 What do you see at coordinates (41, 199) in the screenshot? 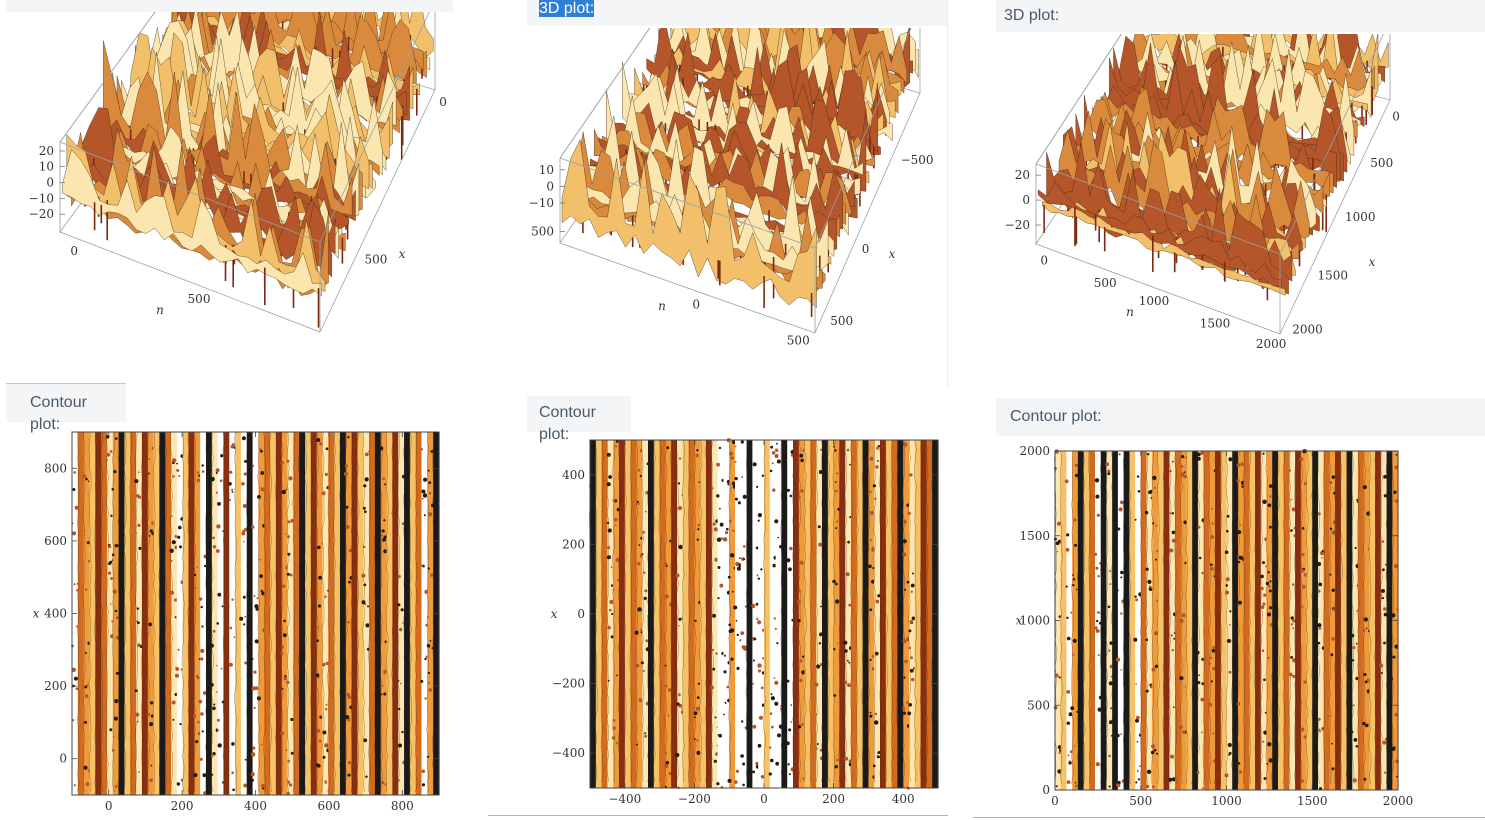
I see `surface-1-ztick-label: −10` at bounding box center [41, 199].